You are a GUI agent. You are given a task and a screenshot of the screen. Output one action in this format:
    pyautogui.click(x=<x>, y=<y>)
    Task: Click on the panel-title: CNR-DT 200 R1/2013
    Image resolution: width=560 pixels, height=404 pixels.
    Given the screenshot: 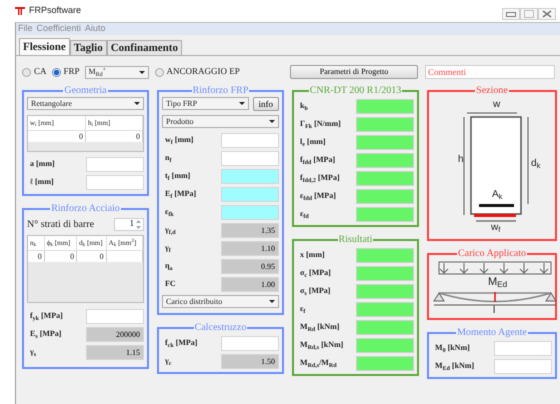 What is the action you would take?
    pyautogui.click(x=355, y=91)
    